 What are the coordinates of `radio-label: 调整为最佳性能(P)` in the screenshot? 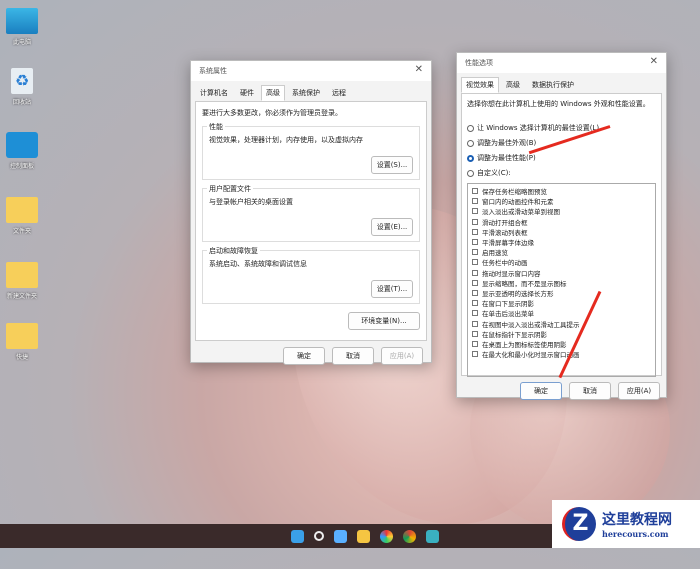 It's located at (506, 158).